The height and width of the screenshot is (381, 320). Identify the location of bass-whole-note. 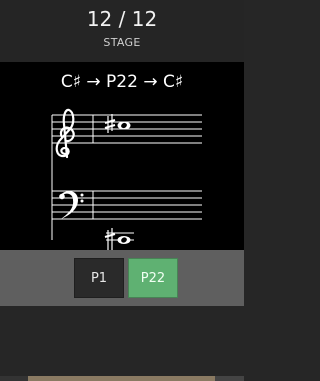
(124, 240).